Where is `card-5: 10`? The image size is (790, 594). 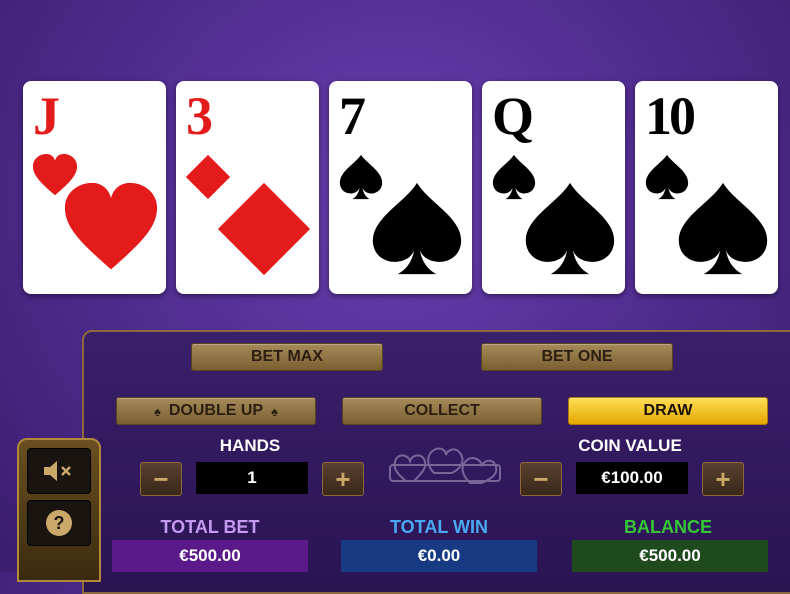 card-5: 10 is located at coordinates (706, 187).